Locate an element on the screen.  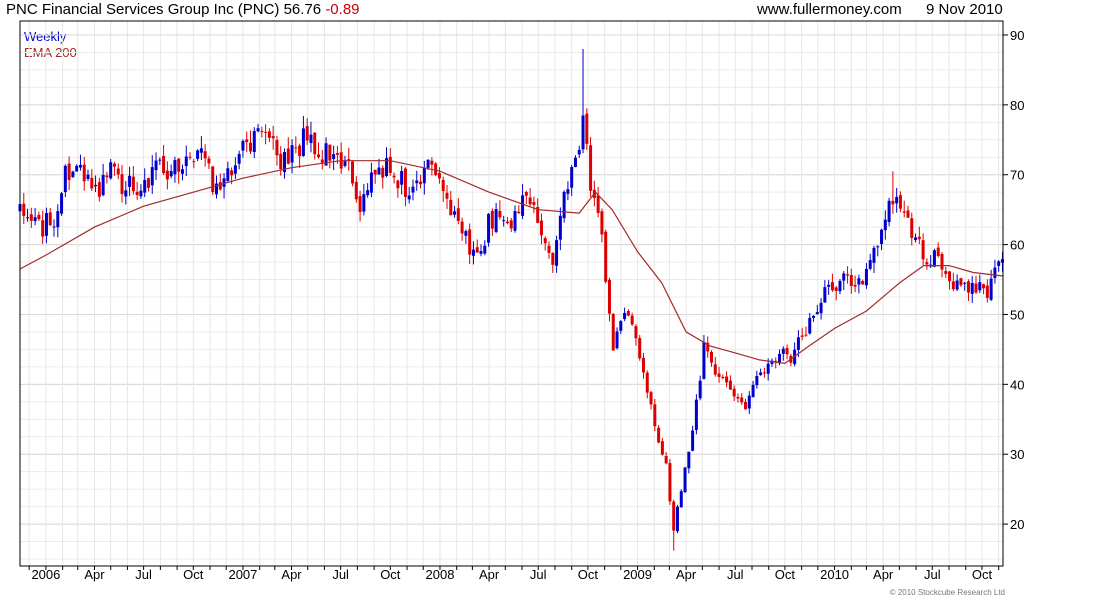
y-tick-label: 50 is located at coordinates (1017, 314).